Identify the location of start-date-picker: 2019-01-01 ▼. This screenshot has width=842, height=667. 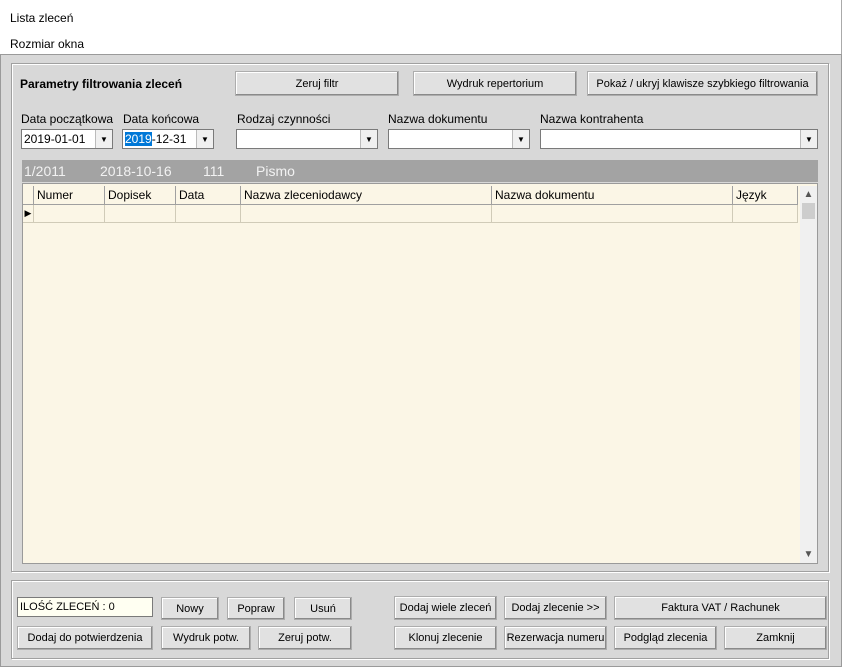
(67, 139).